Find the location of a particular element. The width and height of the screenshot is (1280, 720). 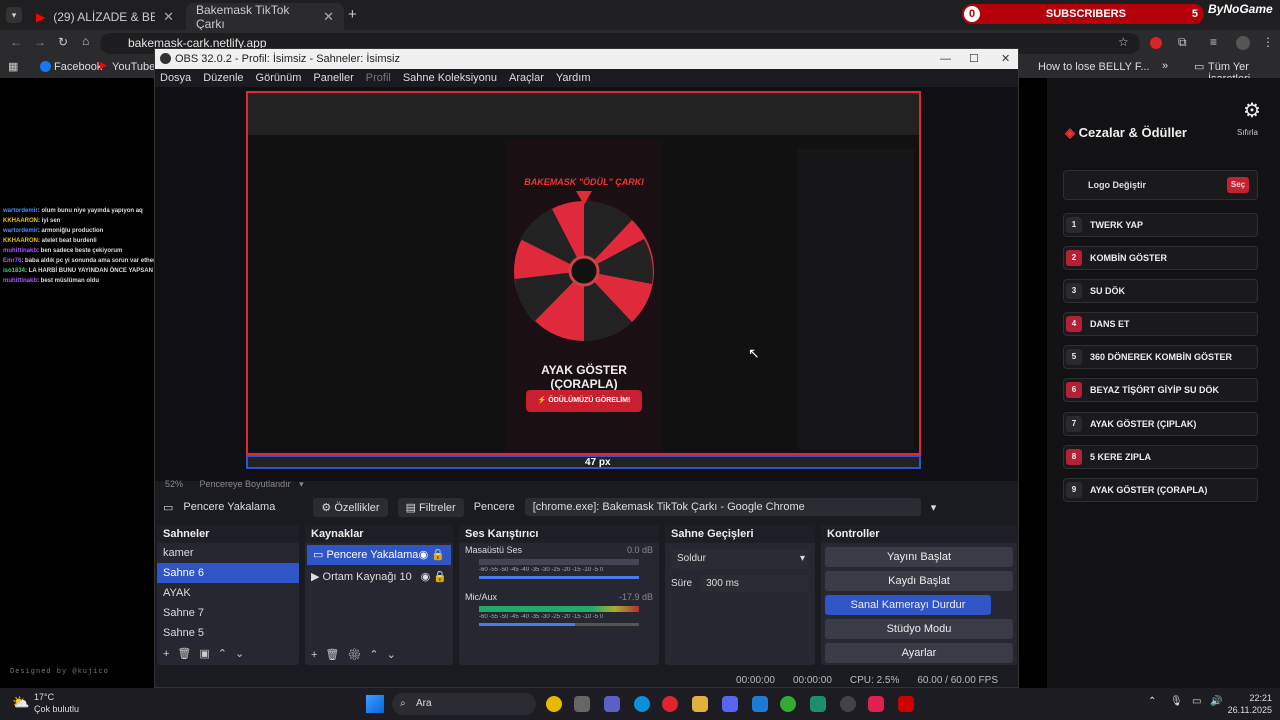

chat-user: iso1834 is located at coordinates (14, 271).